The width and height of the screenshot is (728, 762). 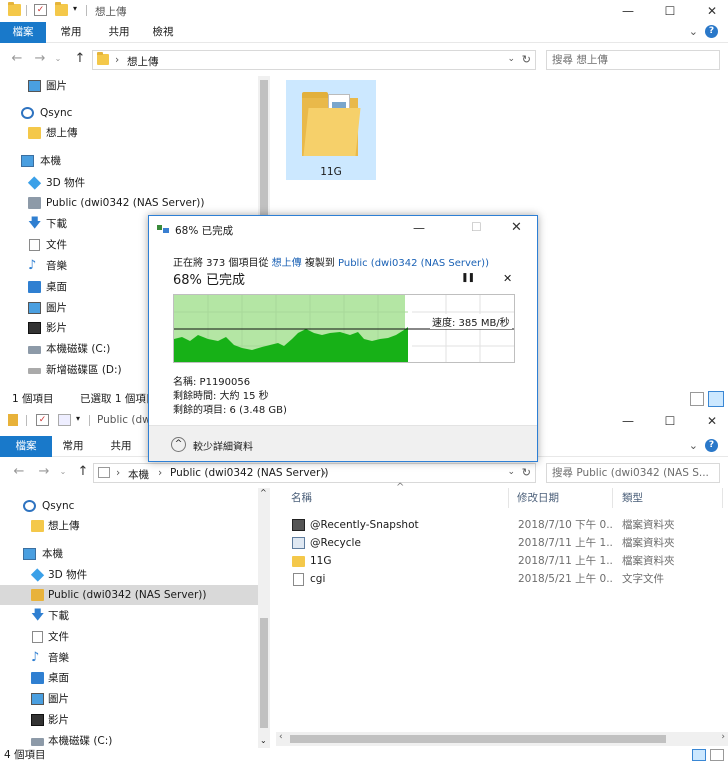 What do you see at coordinates (632, 498) in the screenshot?
I see `column-header-type: 類型` at bounding box center [632, 498].